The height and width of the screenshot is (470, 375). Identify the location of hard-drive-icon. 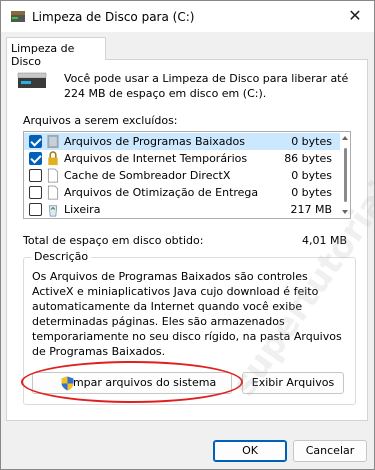
(32, 80).